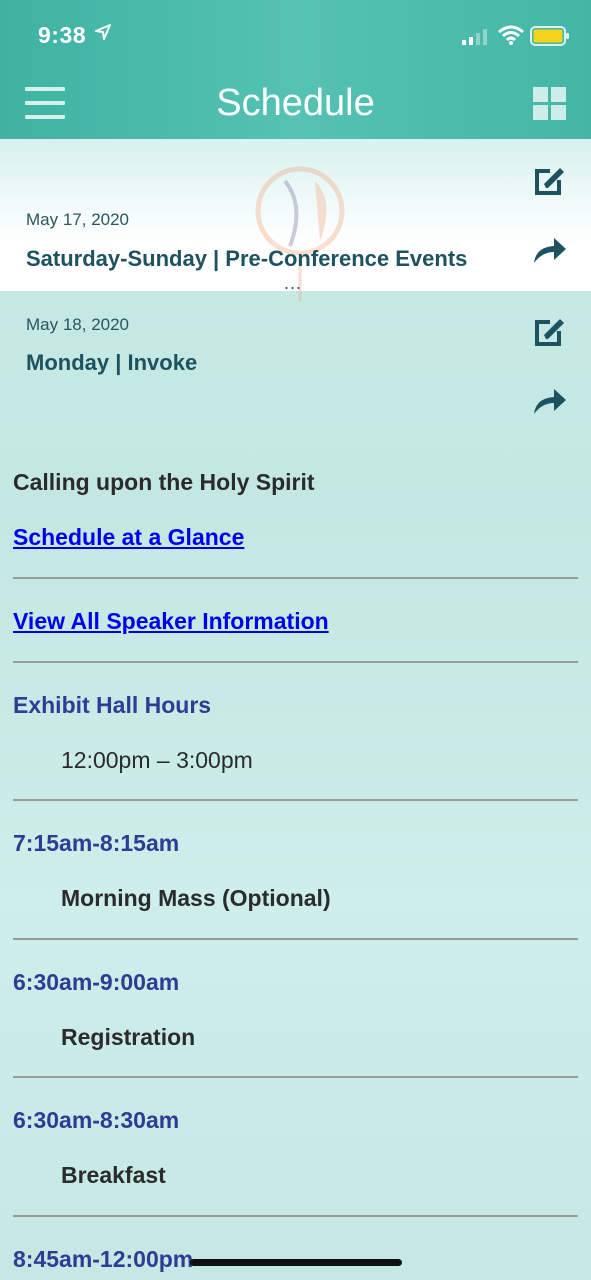 This screenshot has width=591, height=1280. I want to click on event-name: Breakfast, so click(113, 1175).